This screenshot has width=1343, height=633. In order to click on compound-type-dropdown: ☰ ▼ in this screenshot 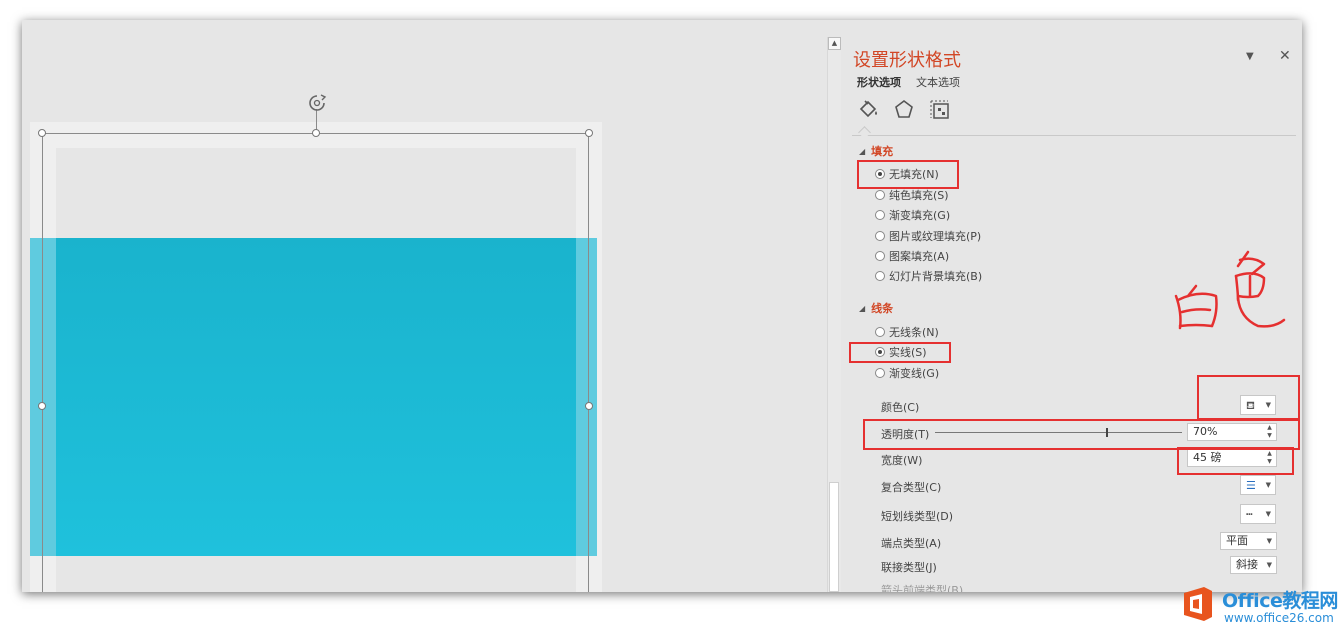, I will do `click(1258, 485)`.